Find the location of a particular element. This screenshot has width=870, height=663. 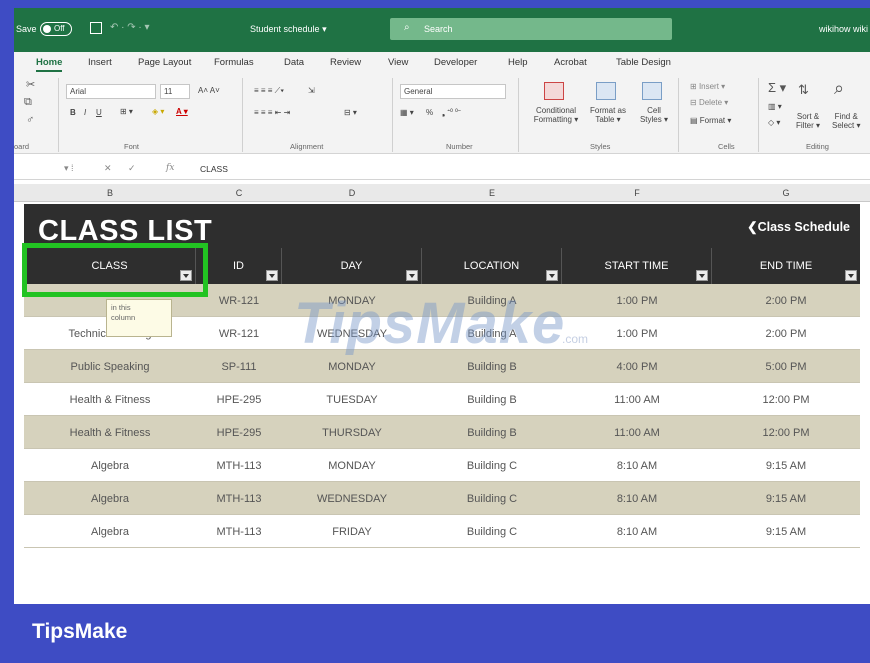

tab-page-layout: Page Layout is located at coordinates (164, 62).